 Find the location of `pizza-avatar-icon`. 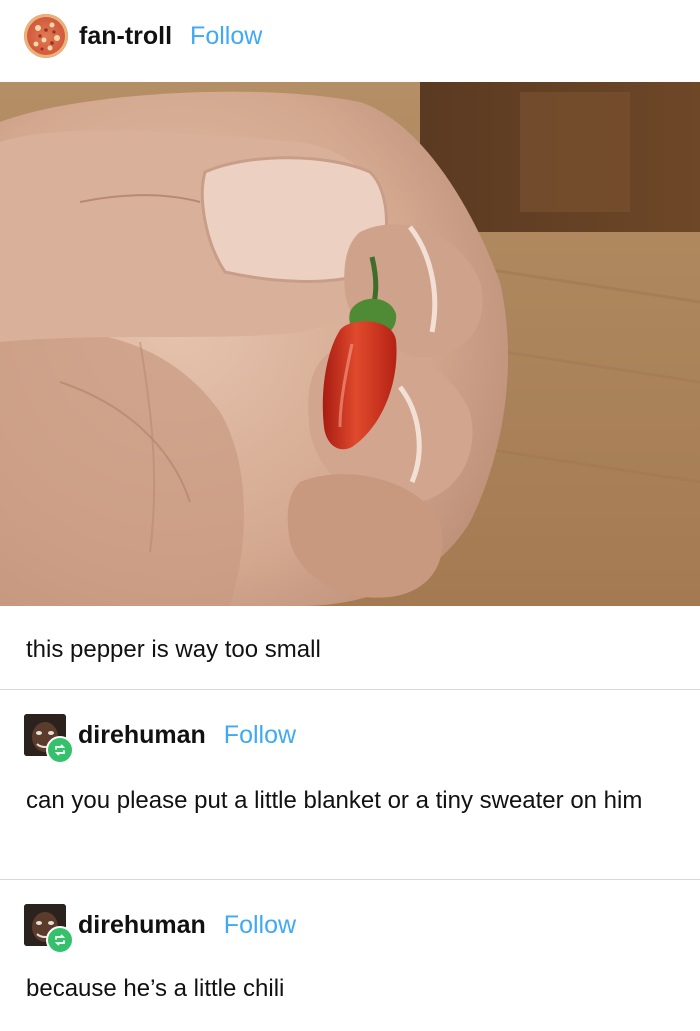

pizza-avatar-icon is located at coordinates (46, 36).